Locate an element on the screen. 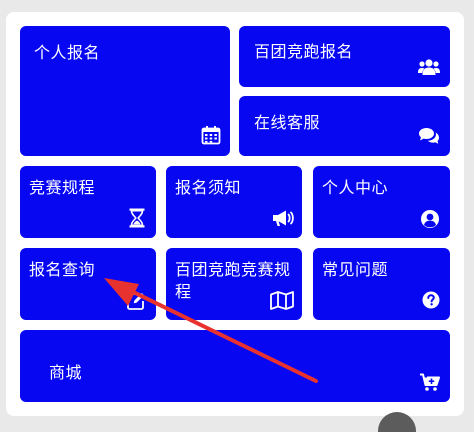 The height and width of the screenshot is (432, 474). tile-baituan-signup: 百团竞跑报名 is located at coordinates (344, 56).